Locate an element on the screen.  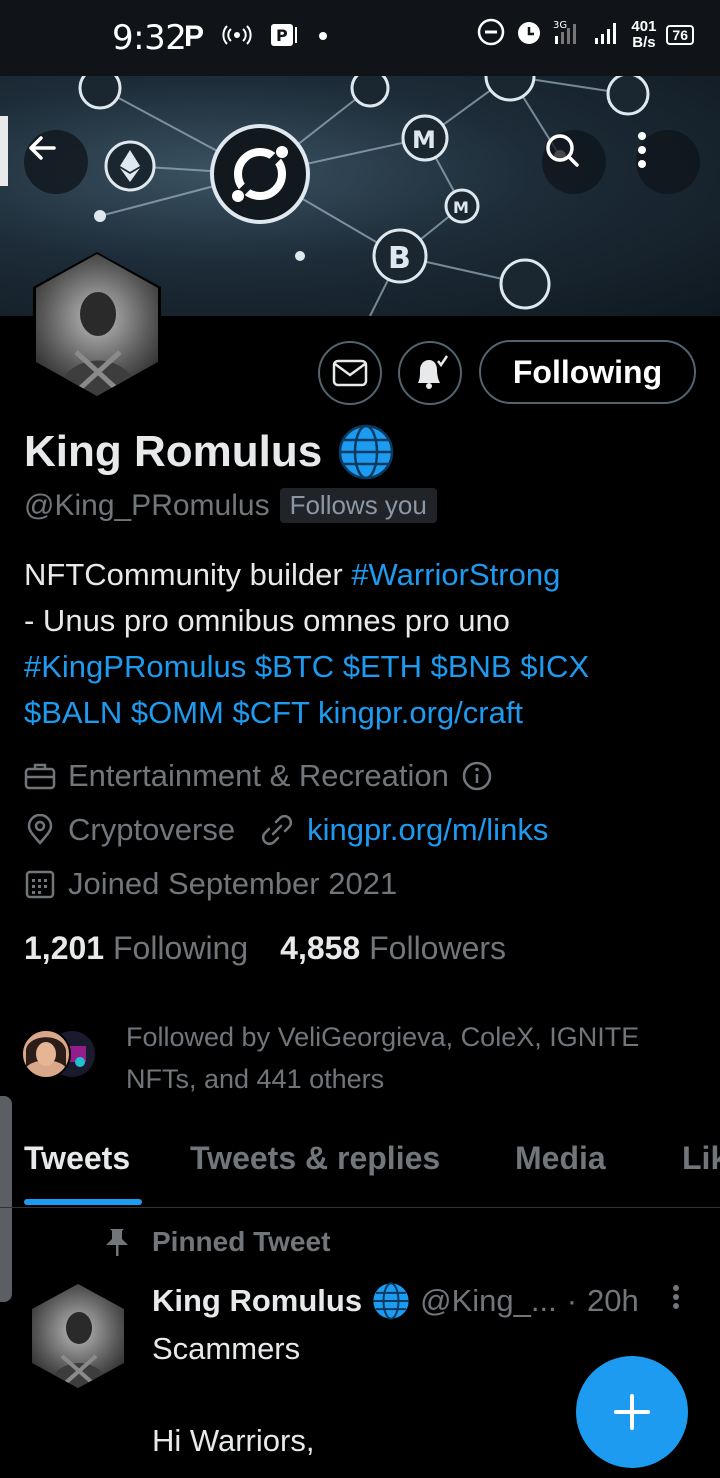
joined-row: Joined September 2021 is located at coordinates (210, 884).